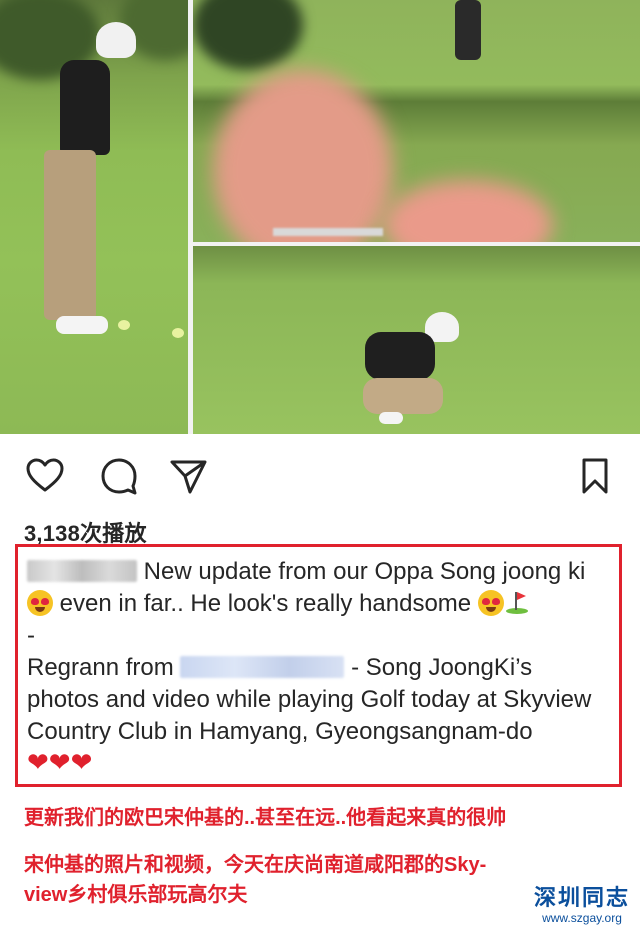 This screenshot has width=640, height=937. What do you see at coordinates (581, 898) in the screenshot?
I see `watermark-title: 深圳同志` at bounding box center [581, 898].